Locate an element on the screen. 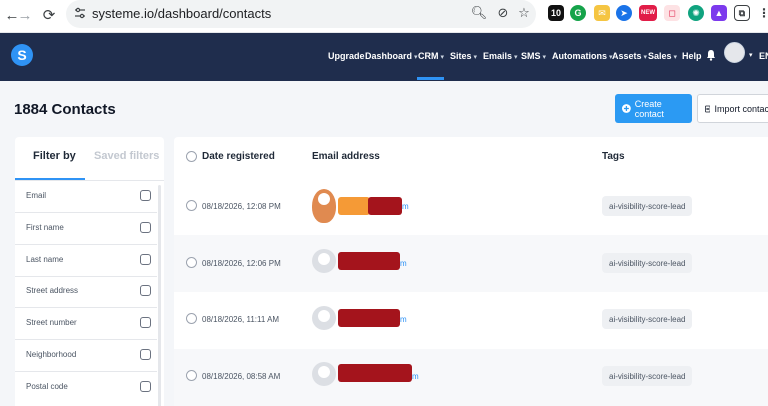 This screenshot has width=768, height=406. new-extension-icon: NEW is located at coordinates (648, 13).